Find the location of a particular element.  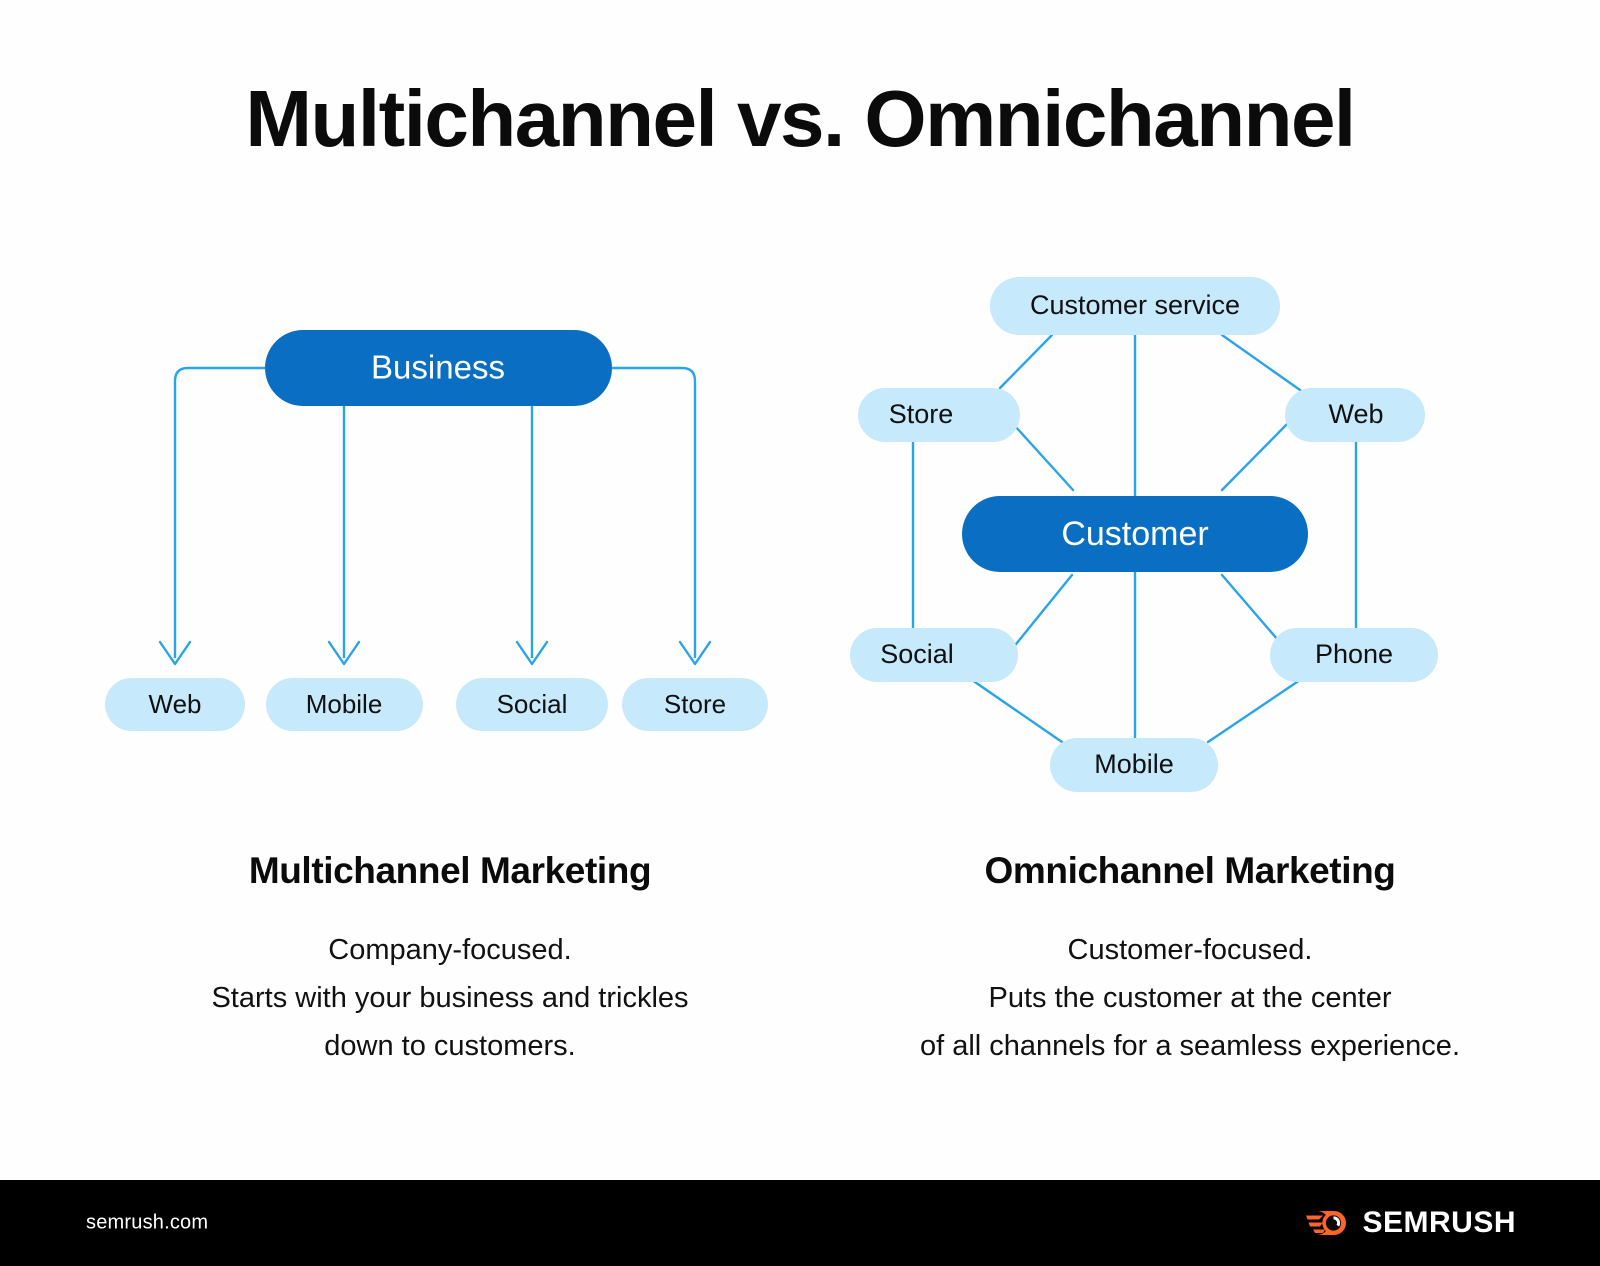

node-oc-mobile-label: Mobile is located at coordinates (1134, 764).